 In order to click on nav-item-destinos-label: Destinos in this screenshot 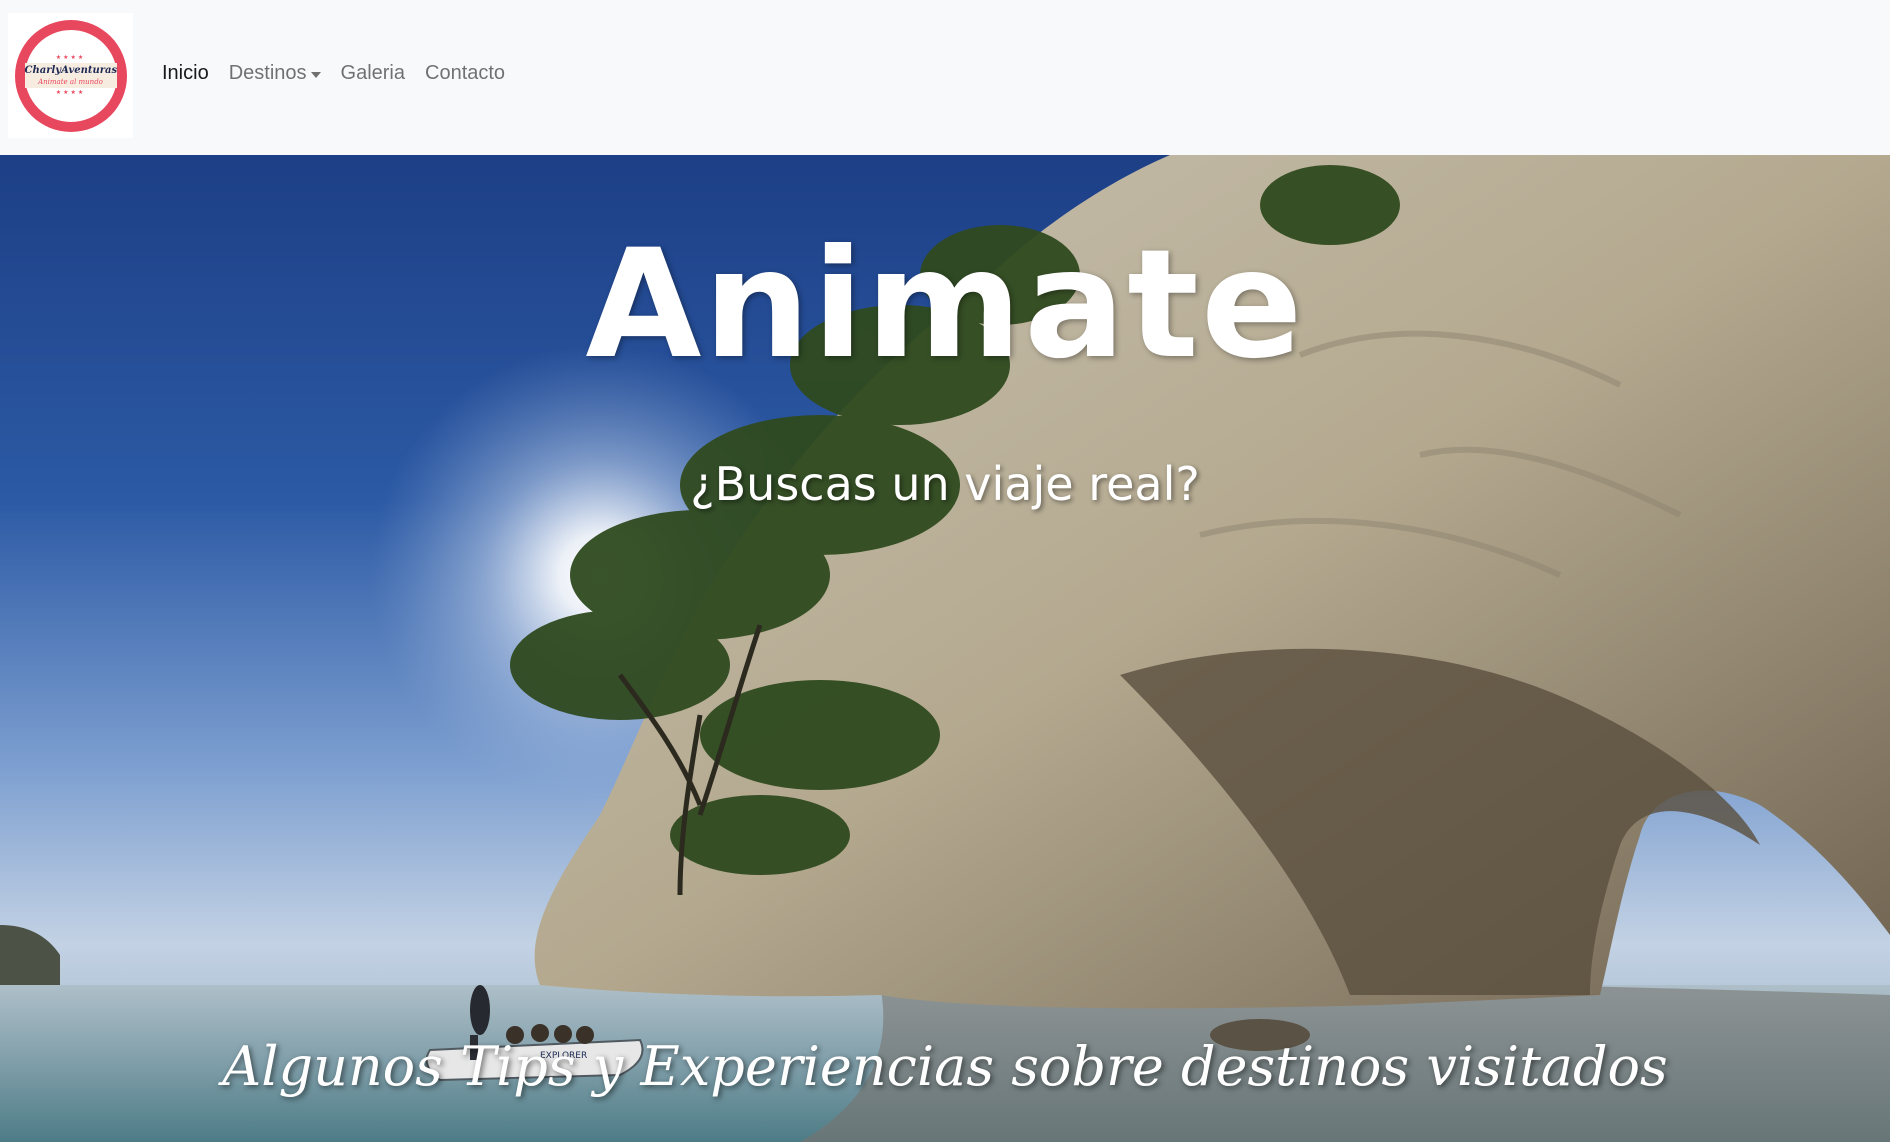, I will do `click(267, 73)`.